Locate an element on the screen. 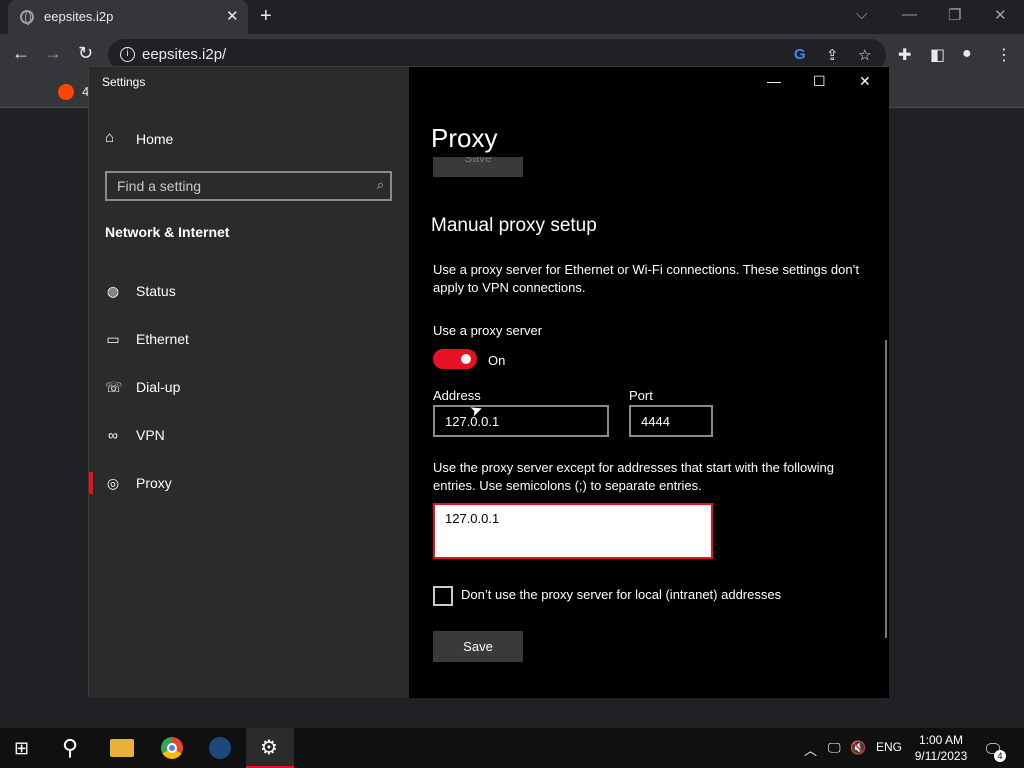  start-button: ⊞ is located at coordinates (24, 748).